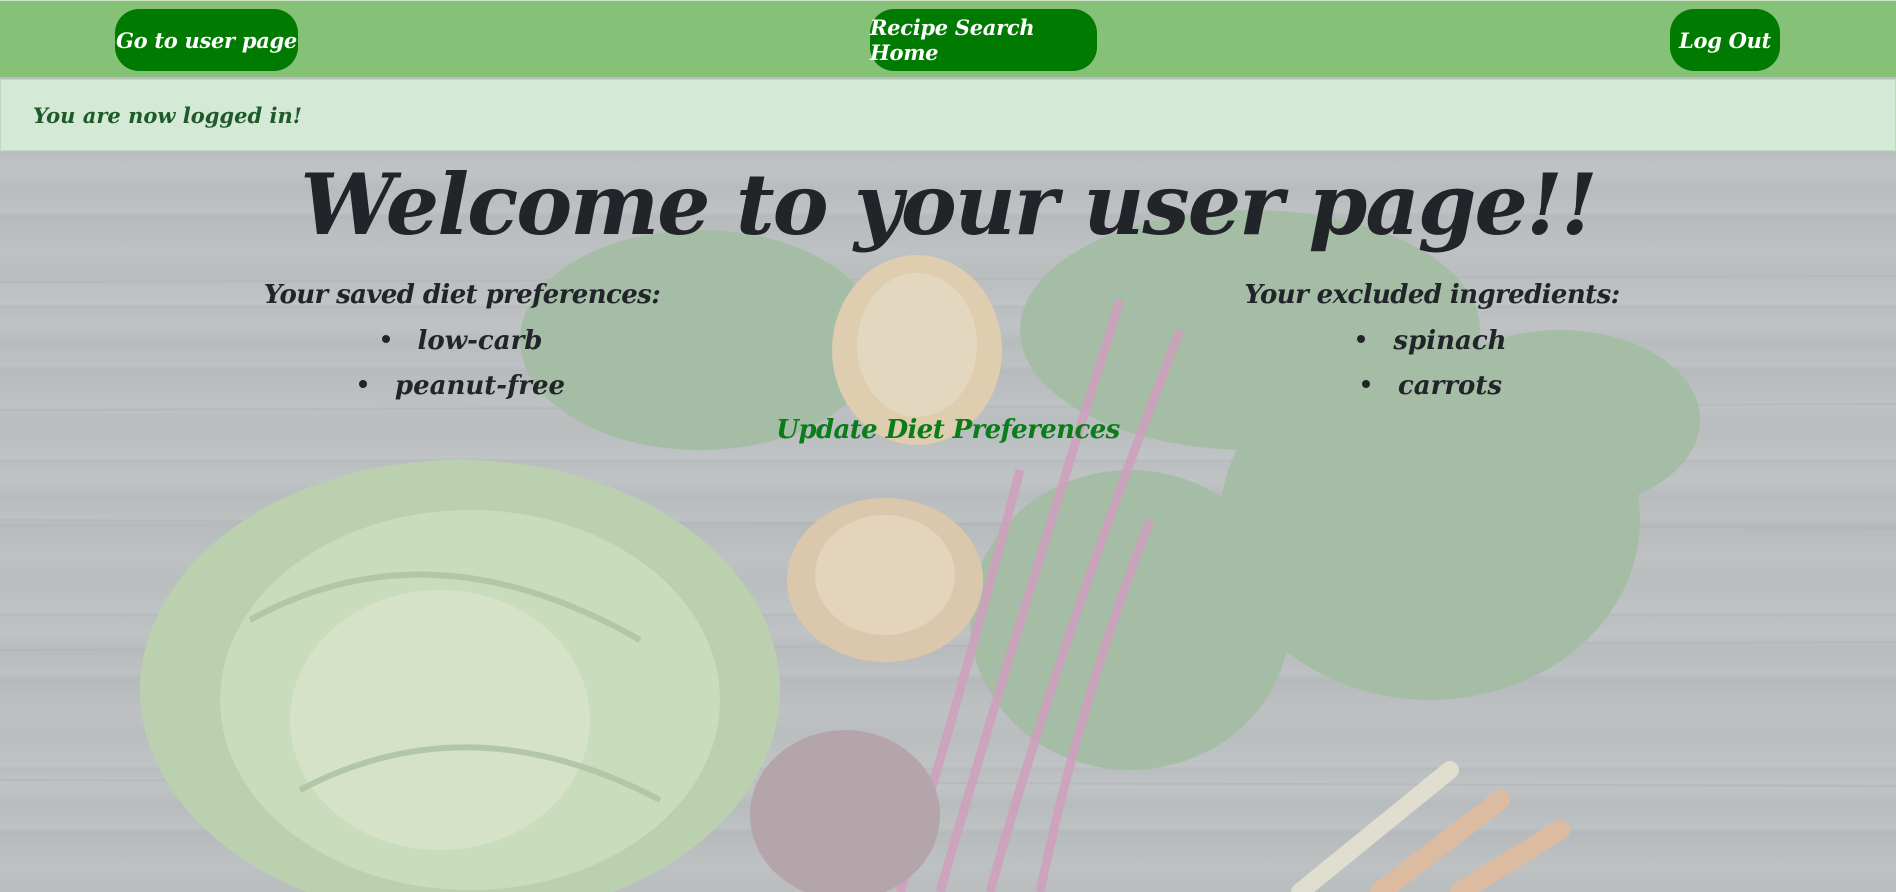 The image size is (1896, 892). Describe the element at coordinates (1450, 341) in the screenshot. I see `excluded-ingredient-label: spinach` at that location.